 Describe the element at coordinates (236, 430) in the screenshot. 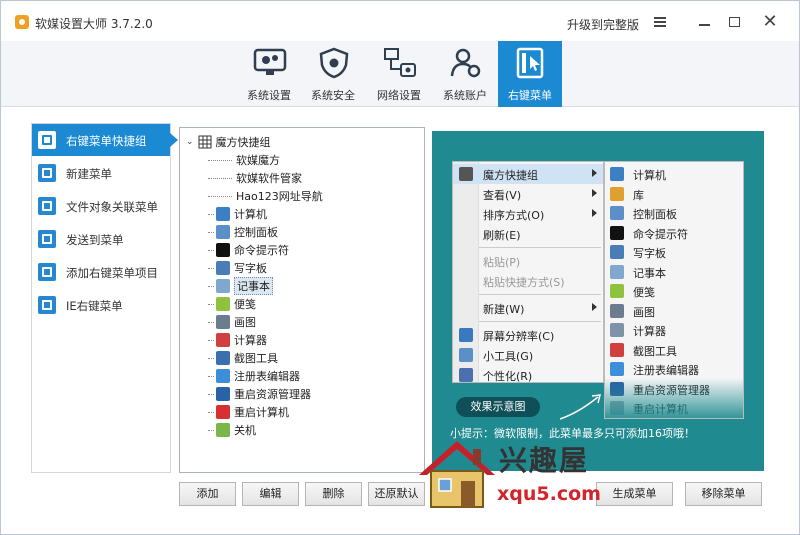

I see `tree-item: 关机` at that location.